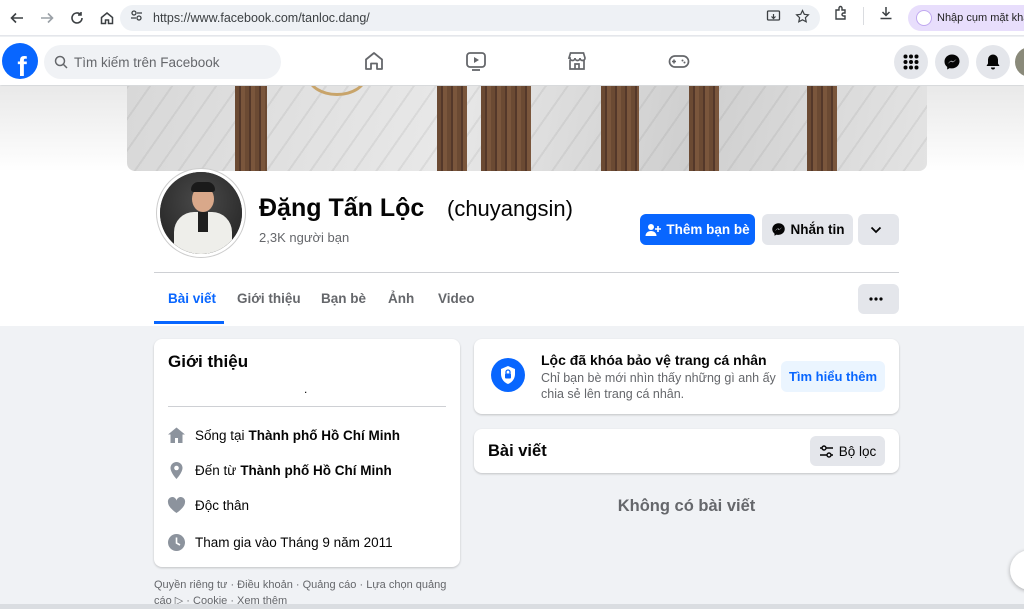  What do you see at coordinates (470, 18) in the screenshot?
I see `address-bar: https://www.facebook.com/tanloc.dang/` at bounding box center [470, 18].